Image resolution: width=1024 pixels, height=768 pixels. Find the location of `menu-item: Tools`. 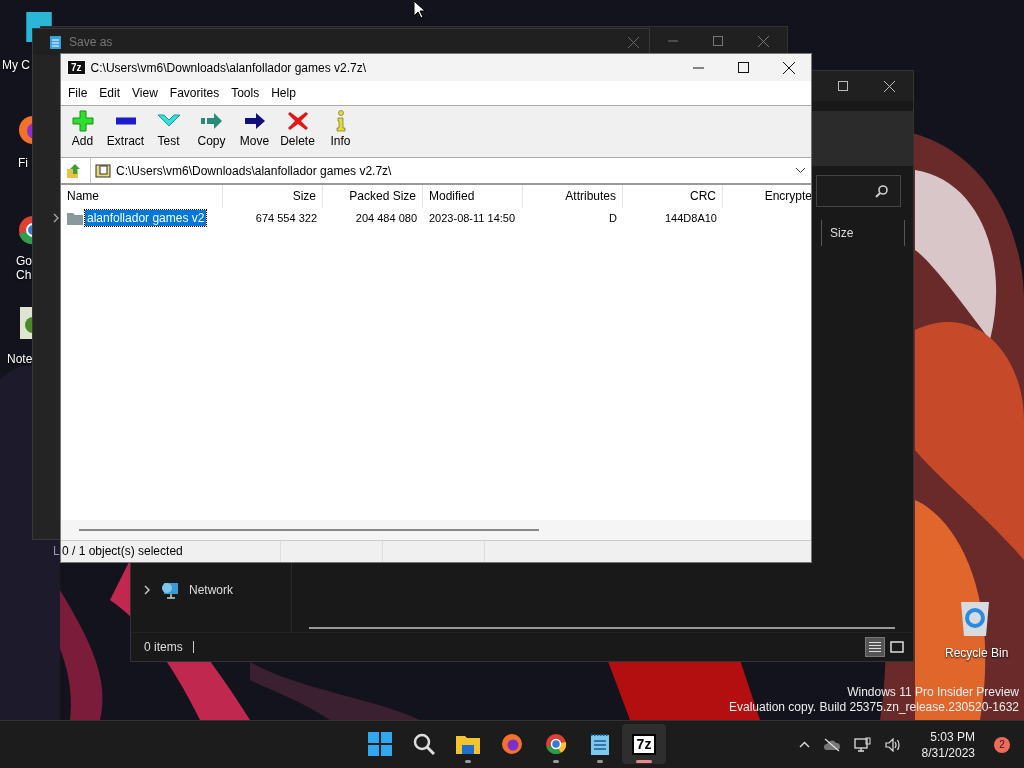

menu-item: Tools is located at coordinates (245, 93).